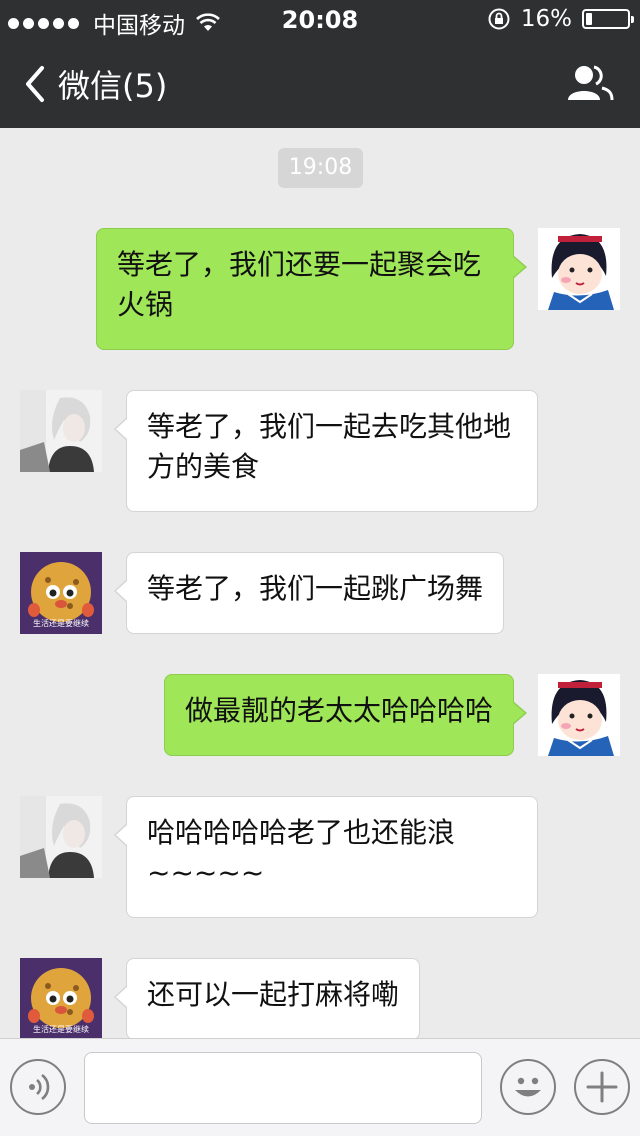  I want to click on message-text: 等老了，我们一起跳广场舞, so click(315, 588).